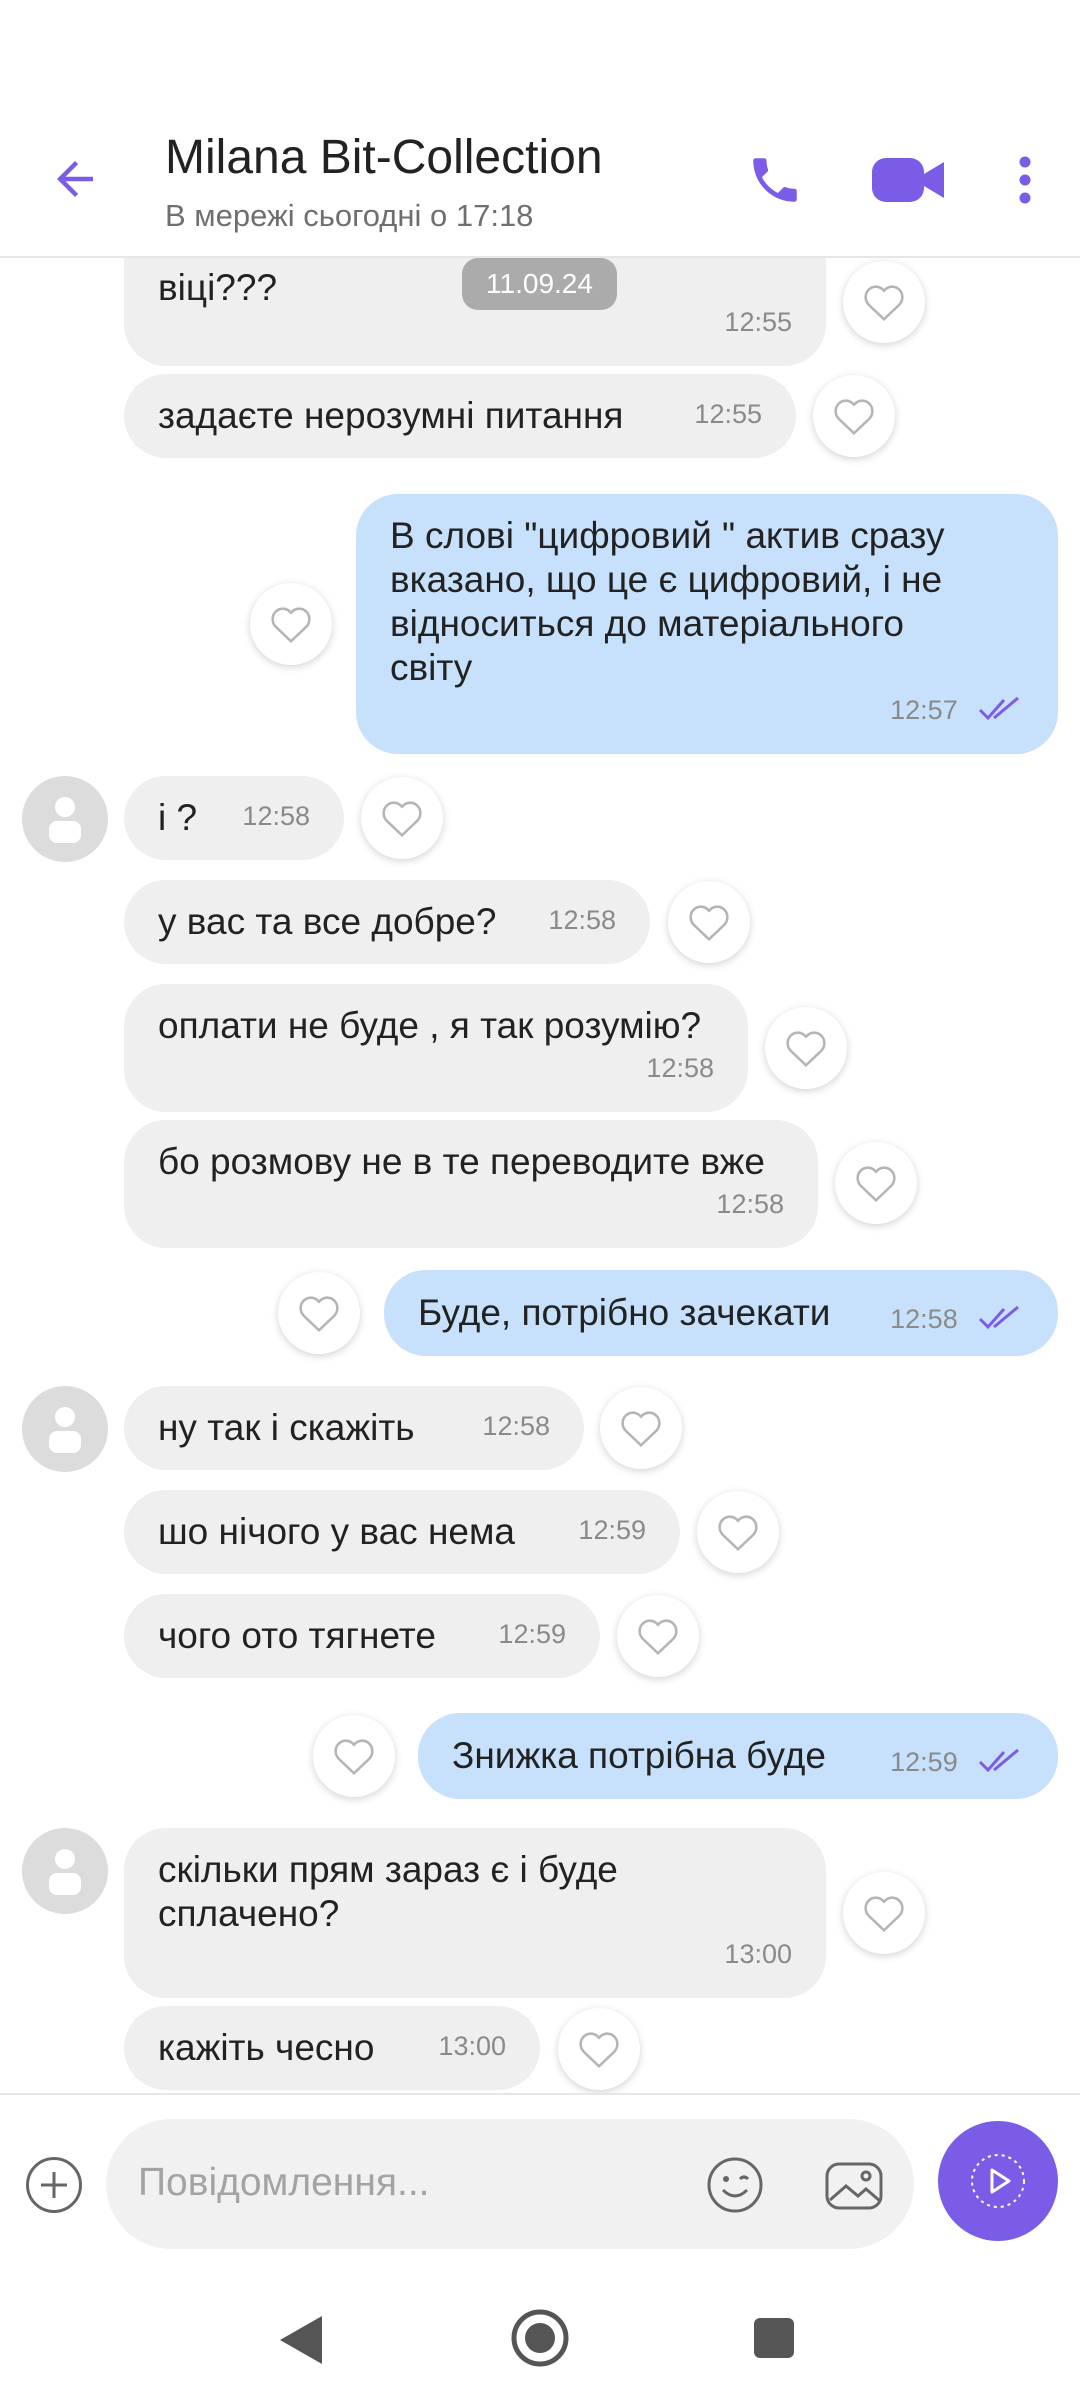  What do you see at coordinates (178, 817) in the screenshot?
I see `message-text: і ?` at bounding box center [178, 817].